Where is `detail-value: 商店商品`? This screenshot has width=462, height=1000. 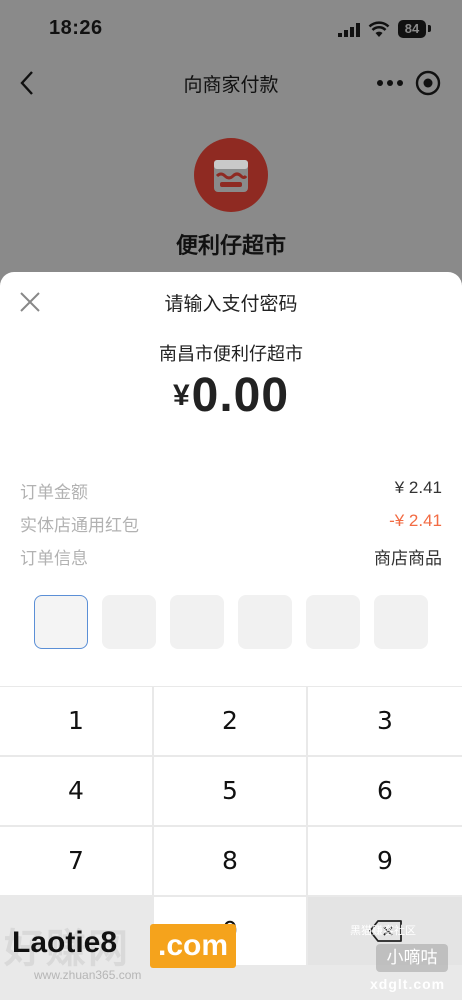
detail-value: 商店商品 is located at coordinates (408, 558).